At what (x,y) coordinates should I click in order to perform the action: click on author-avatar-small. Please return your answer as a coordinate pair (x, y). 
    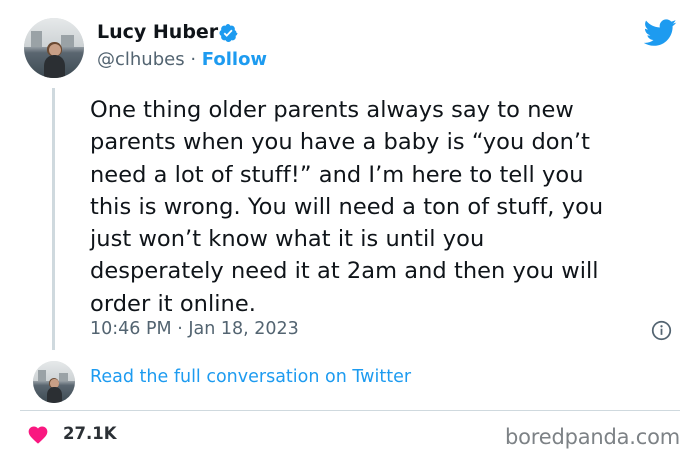
    Looking at the image, I should click on (54, 382).